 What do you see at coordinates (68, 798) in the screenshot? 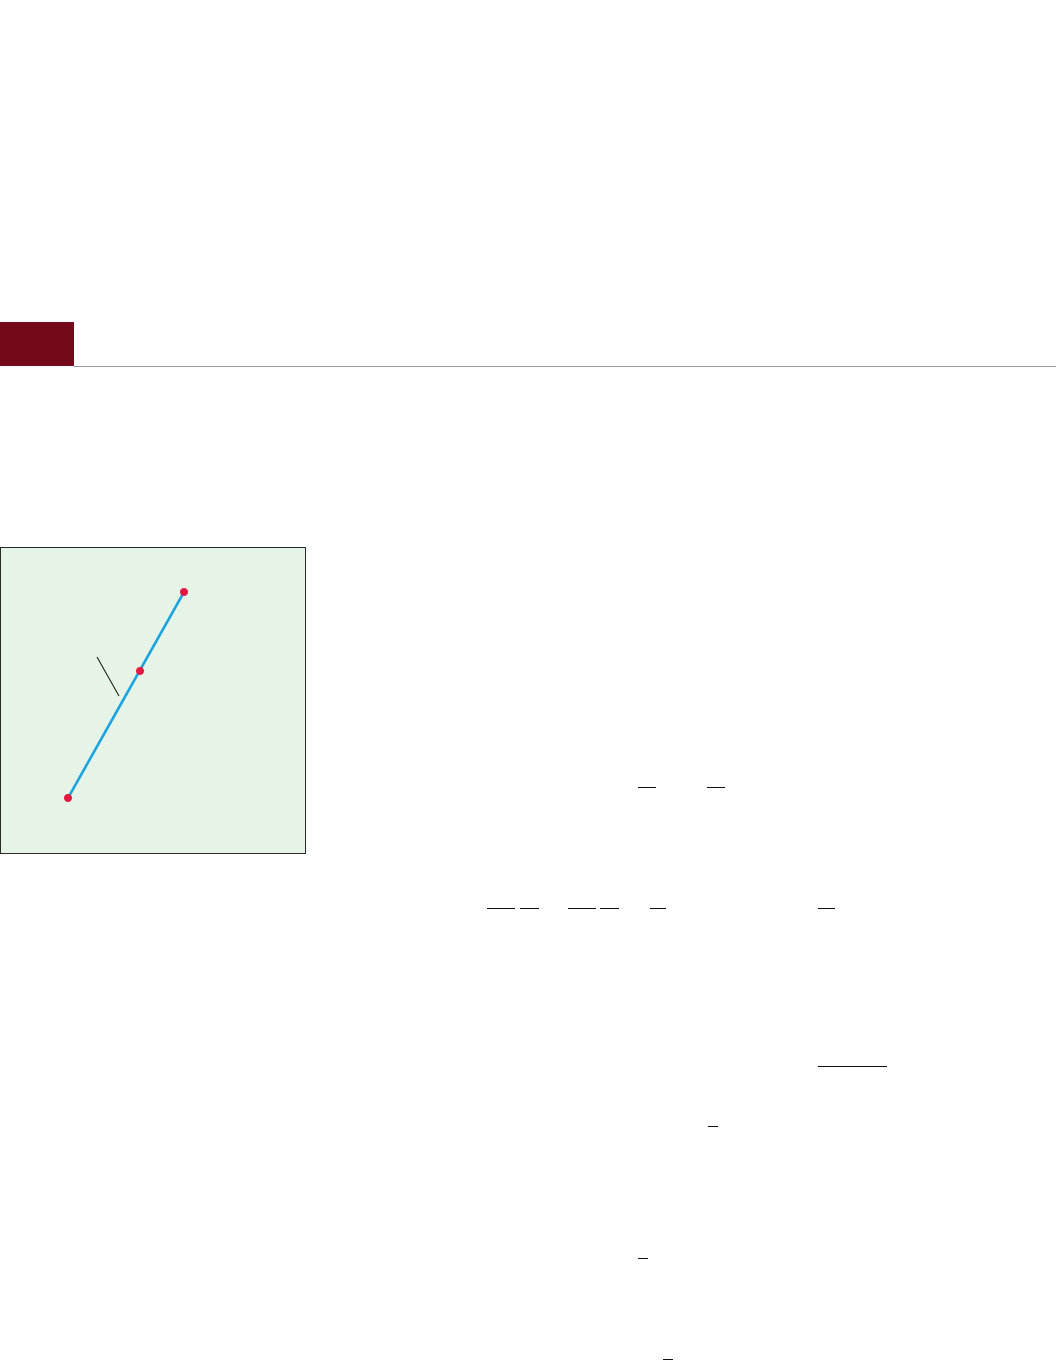
I see `endpoint-bottom` at bounding box center [68, 798].